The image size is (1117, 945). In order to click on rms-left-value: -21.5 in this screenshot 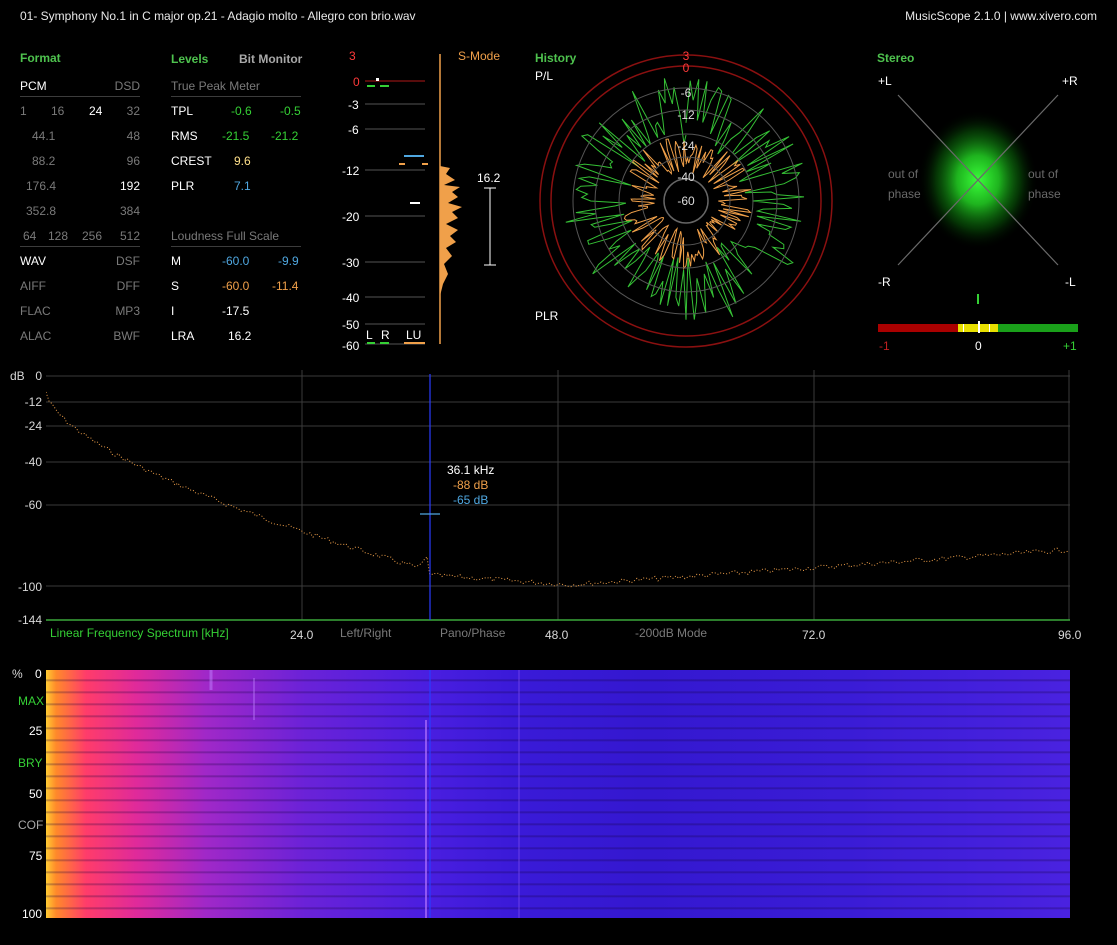, I will do `click(236, 136)`.